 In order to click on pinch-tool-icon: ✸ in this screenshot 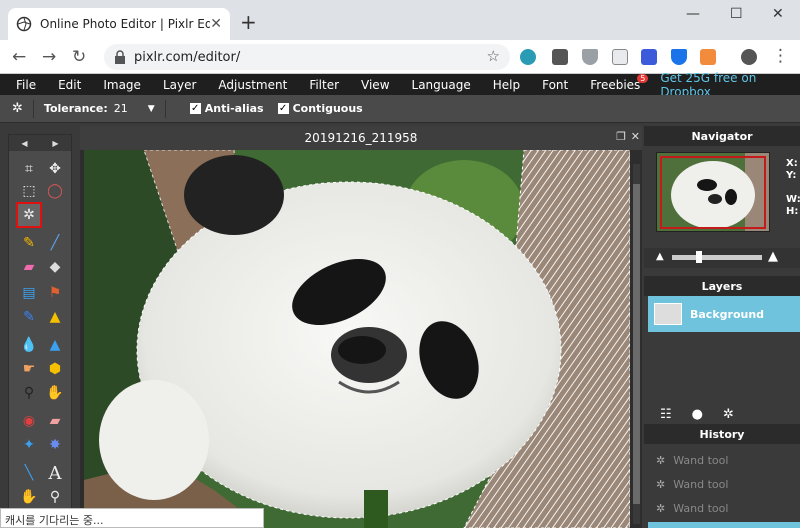, I will do `click(55, 445)`.